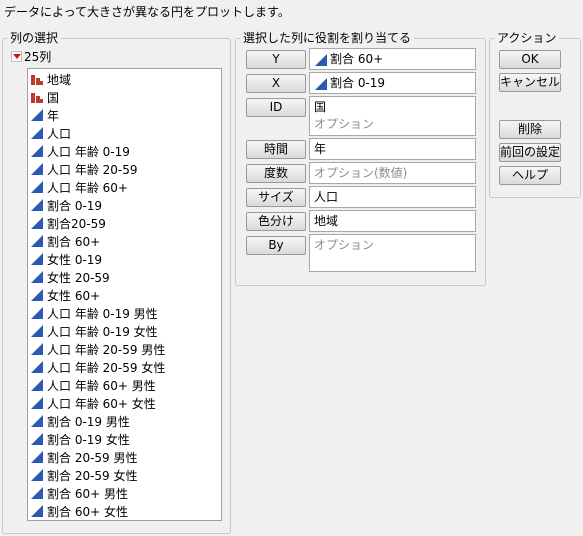  Describe the element at coordinates (59, 79) in the screenshot. I see `column-name: 地域` at that location.